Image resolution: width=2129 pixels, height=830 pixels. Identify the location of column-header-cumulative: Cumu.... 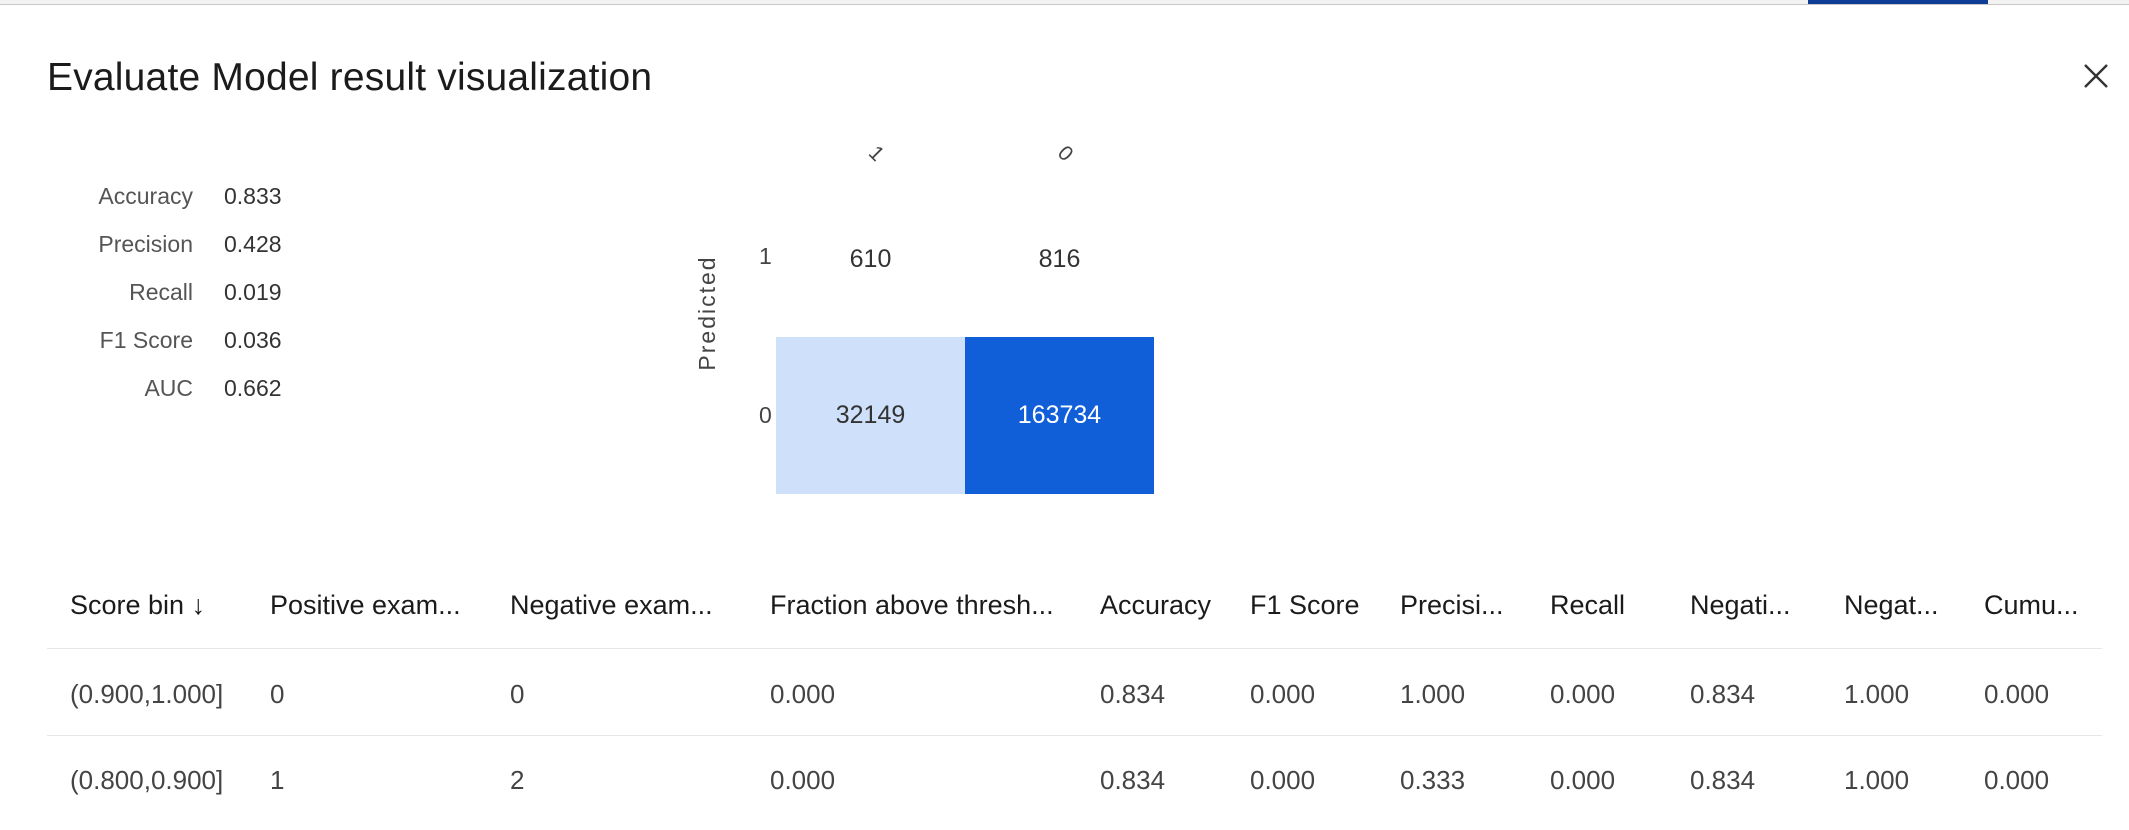
(2031, 605).